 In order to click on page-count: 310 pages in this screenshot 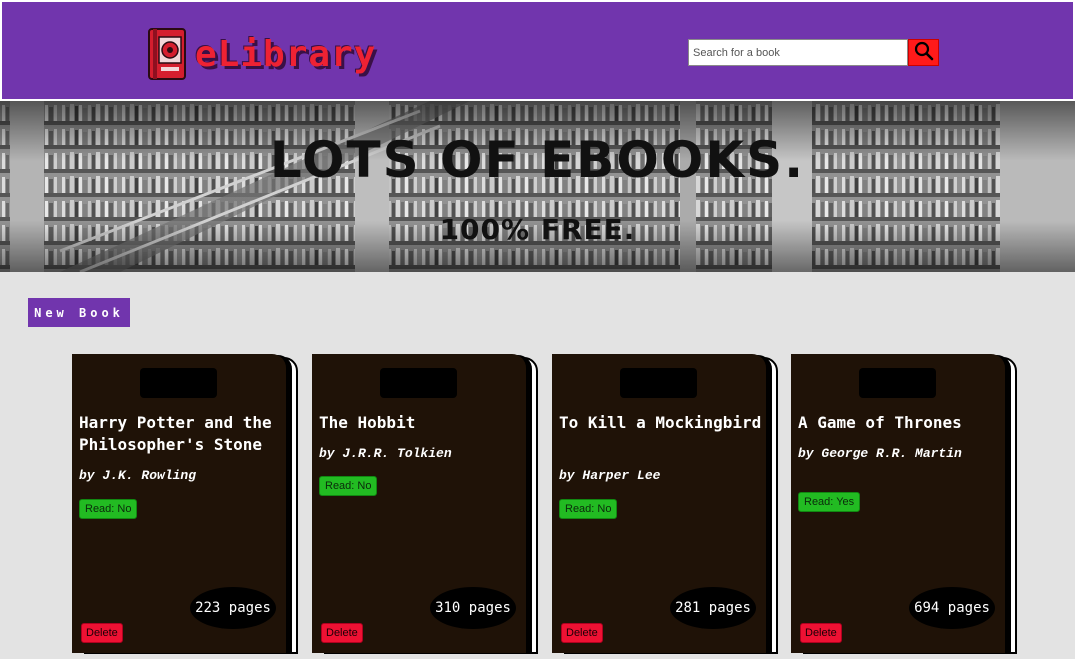, I will do `click(473, 608)`.